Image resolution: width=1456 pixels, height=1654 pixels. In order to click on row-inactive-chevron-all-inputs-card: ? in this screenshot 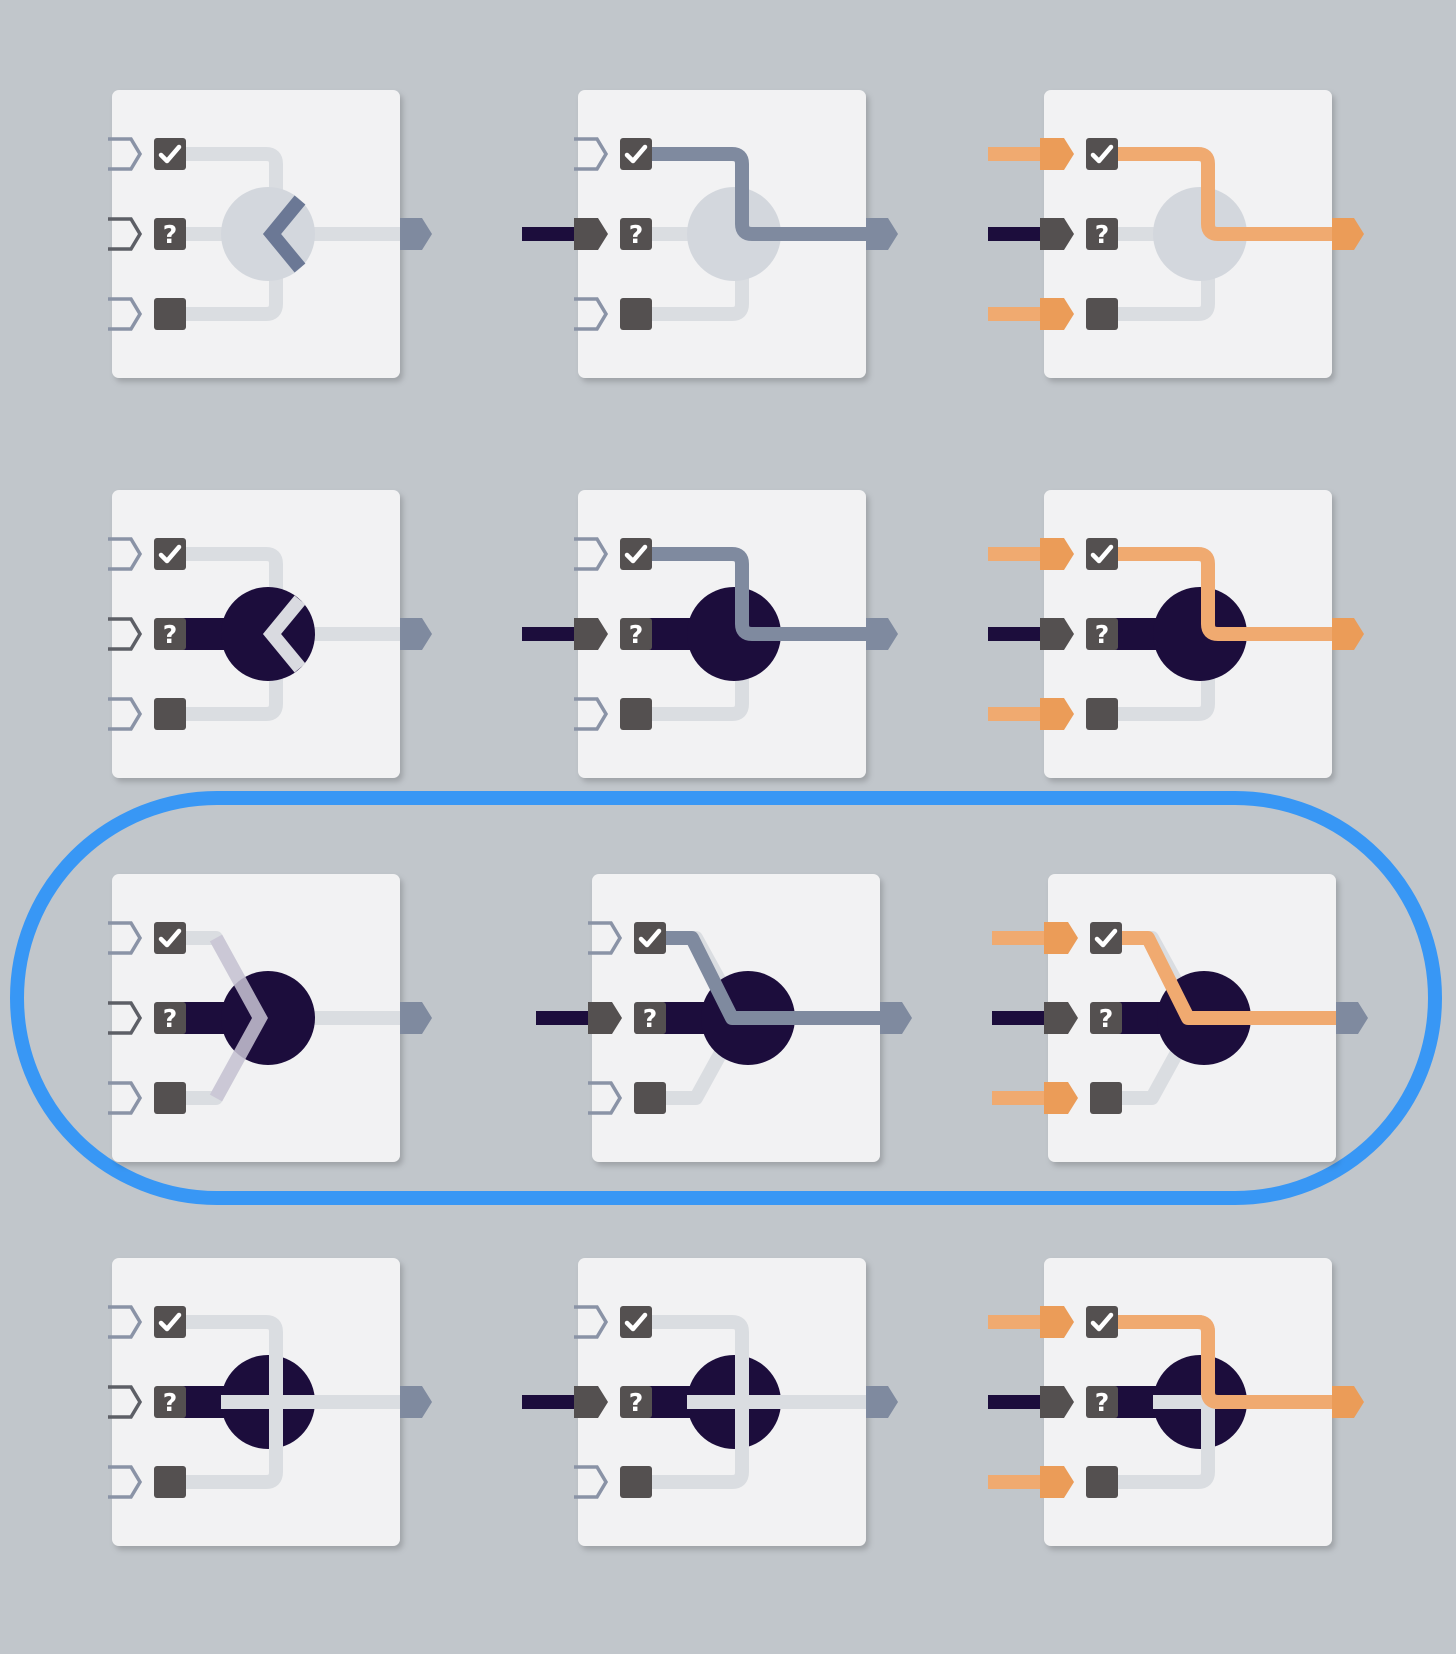, I will do `click(1176, 234)`.